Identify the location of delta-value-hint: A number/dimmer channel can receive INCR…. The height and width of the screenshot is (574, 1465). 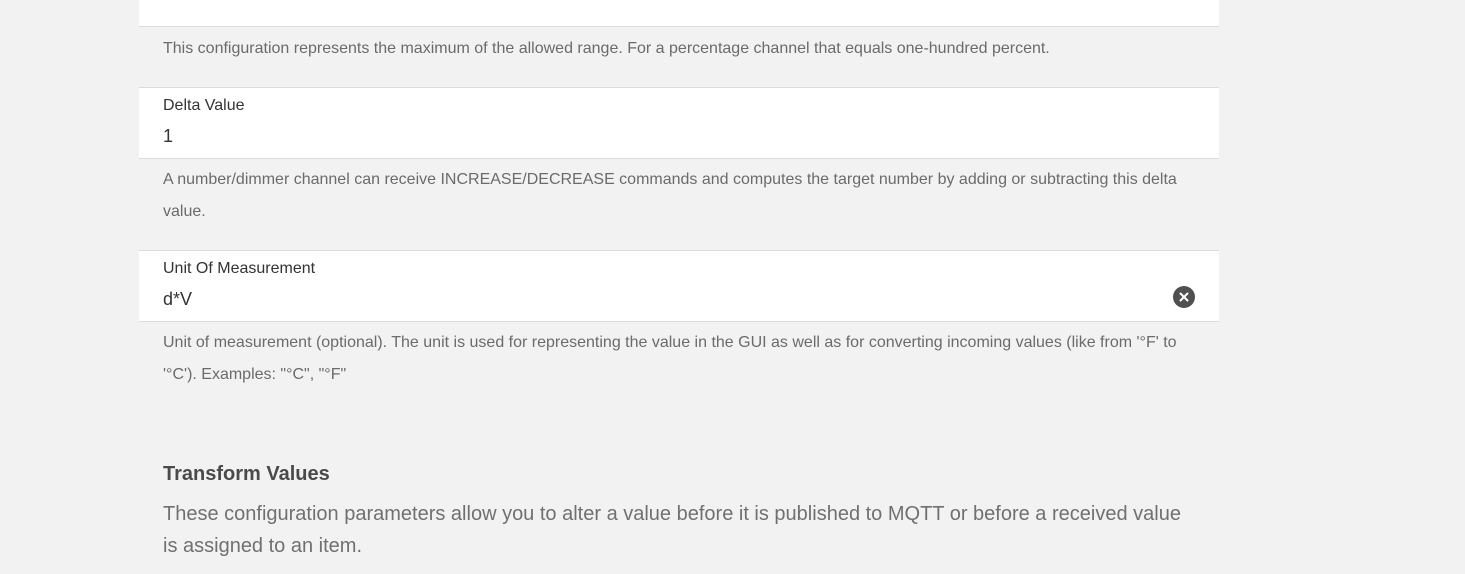
(670, 195).